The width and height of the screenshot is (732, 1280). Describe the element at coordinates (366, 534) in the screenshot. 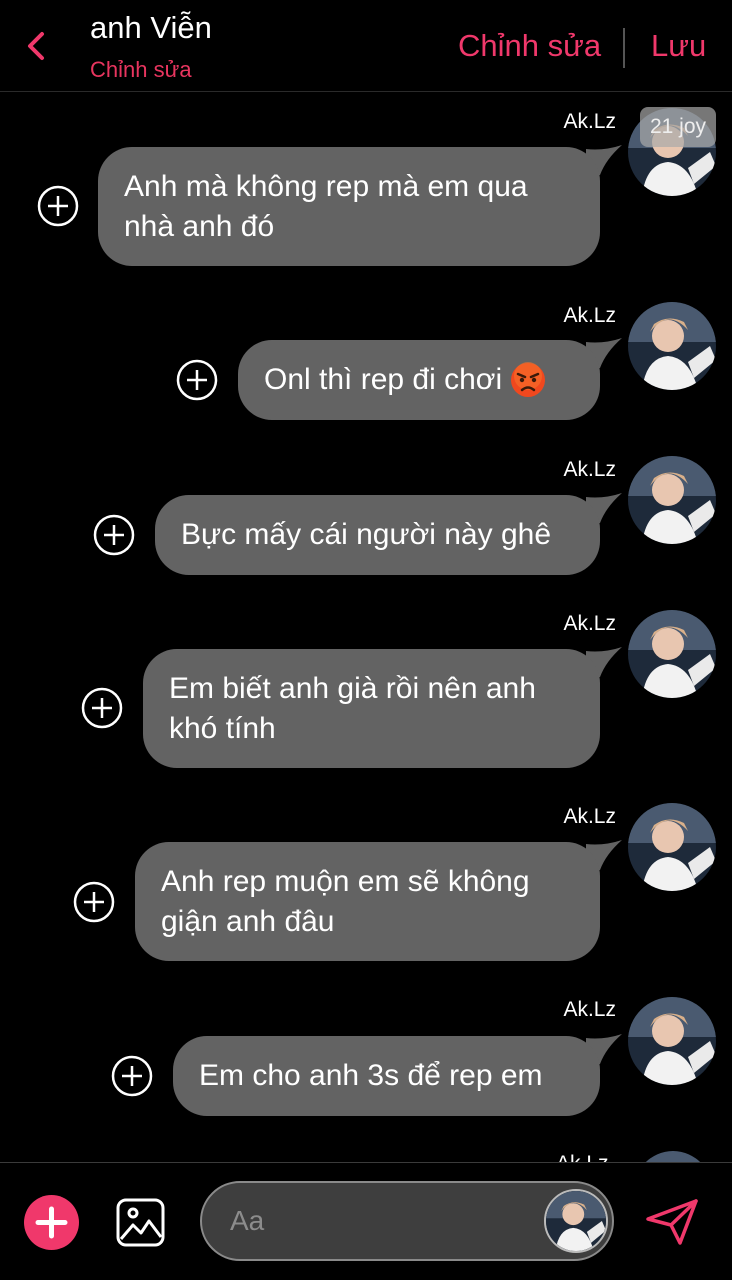

I see `message-text: Bực mấy cái người này ghê` at that location.